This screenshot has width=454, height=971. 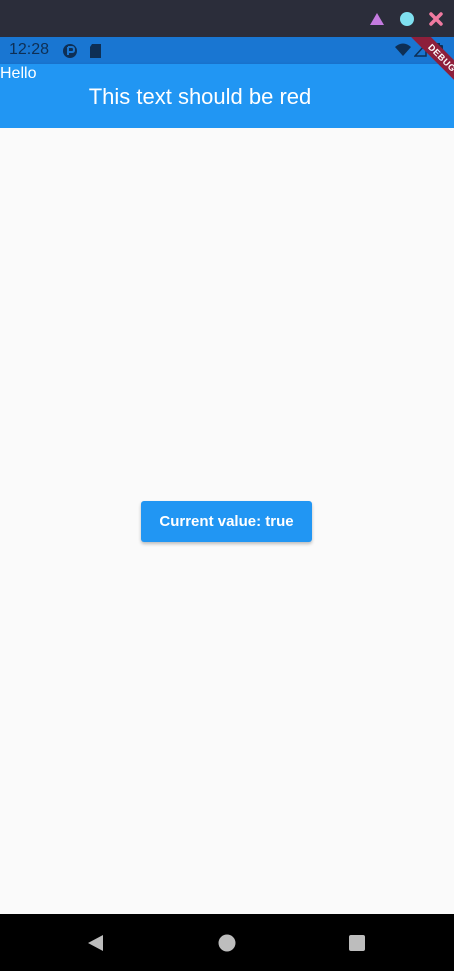 What do you see at coordinates (227, 18) in the screenshot?
I see `window-title-bar` at bounding box center [227, 18].